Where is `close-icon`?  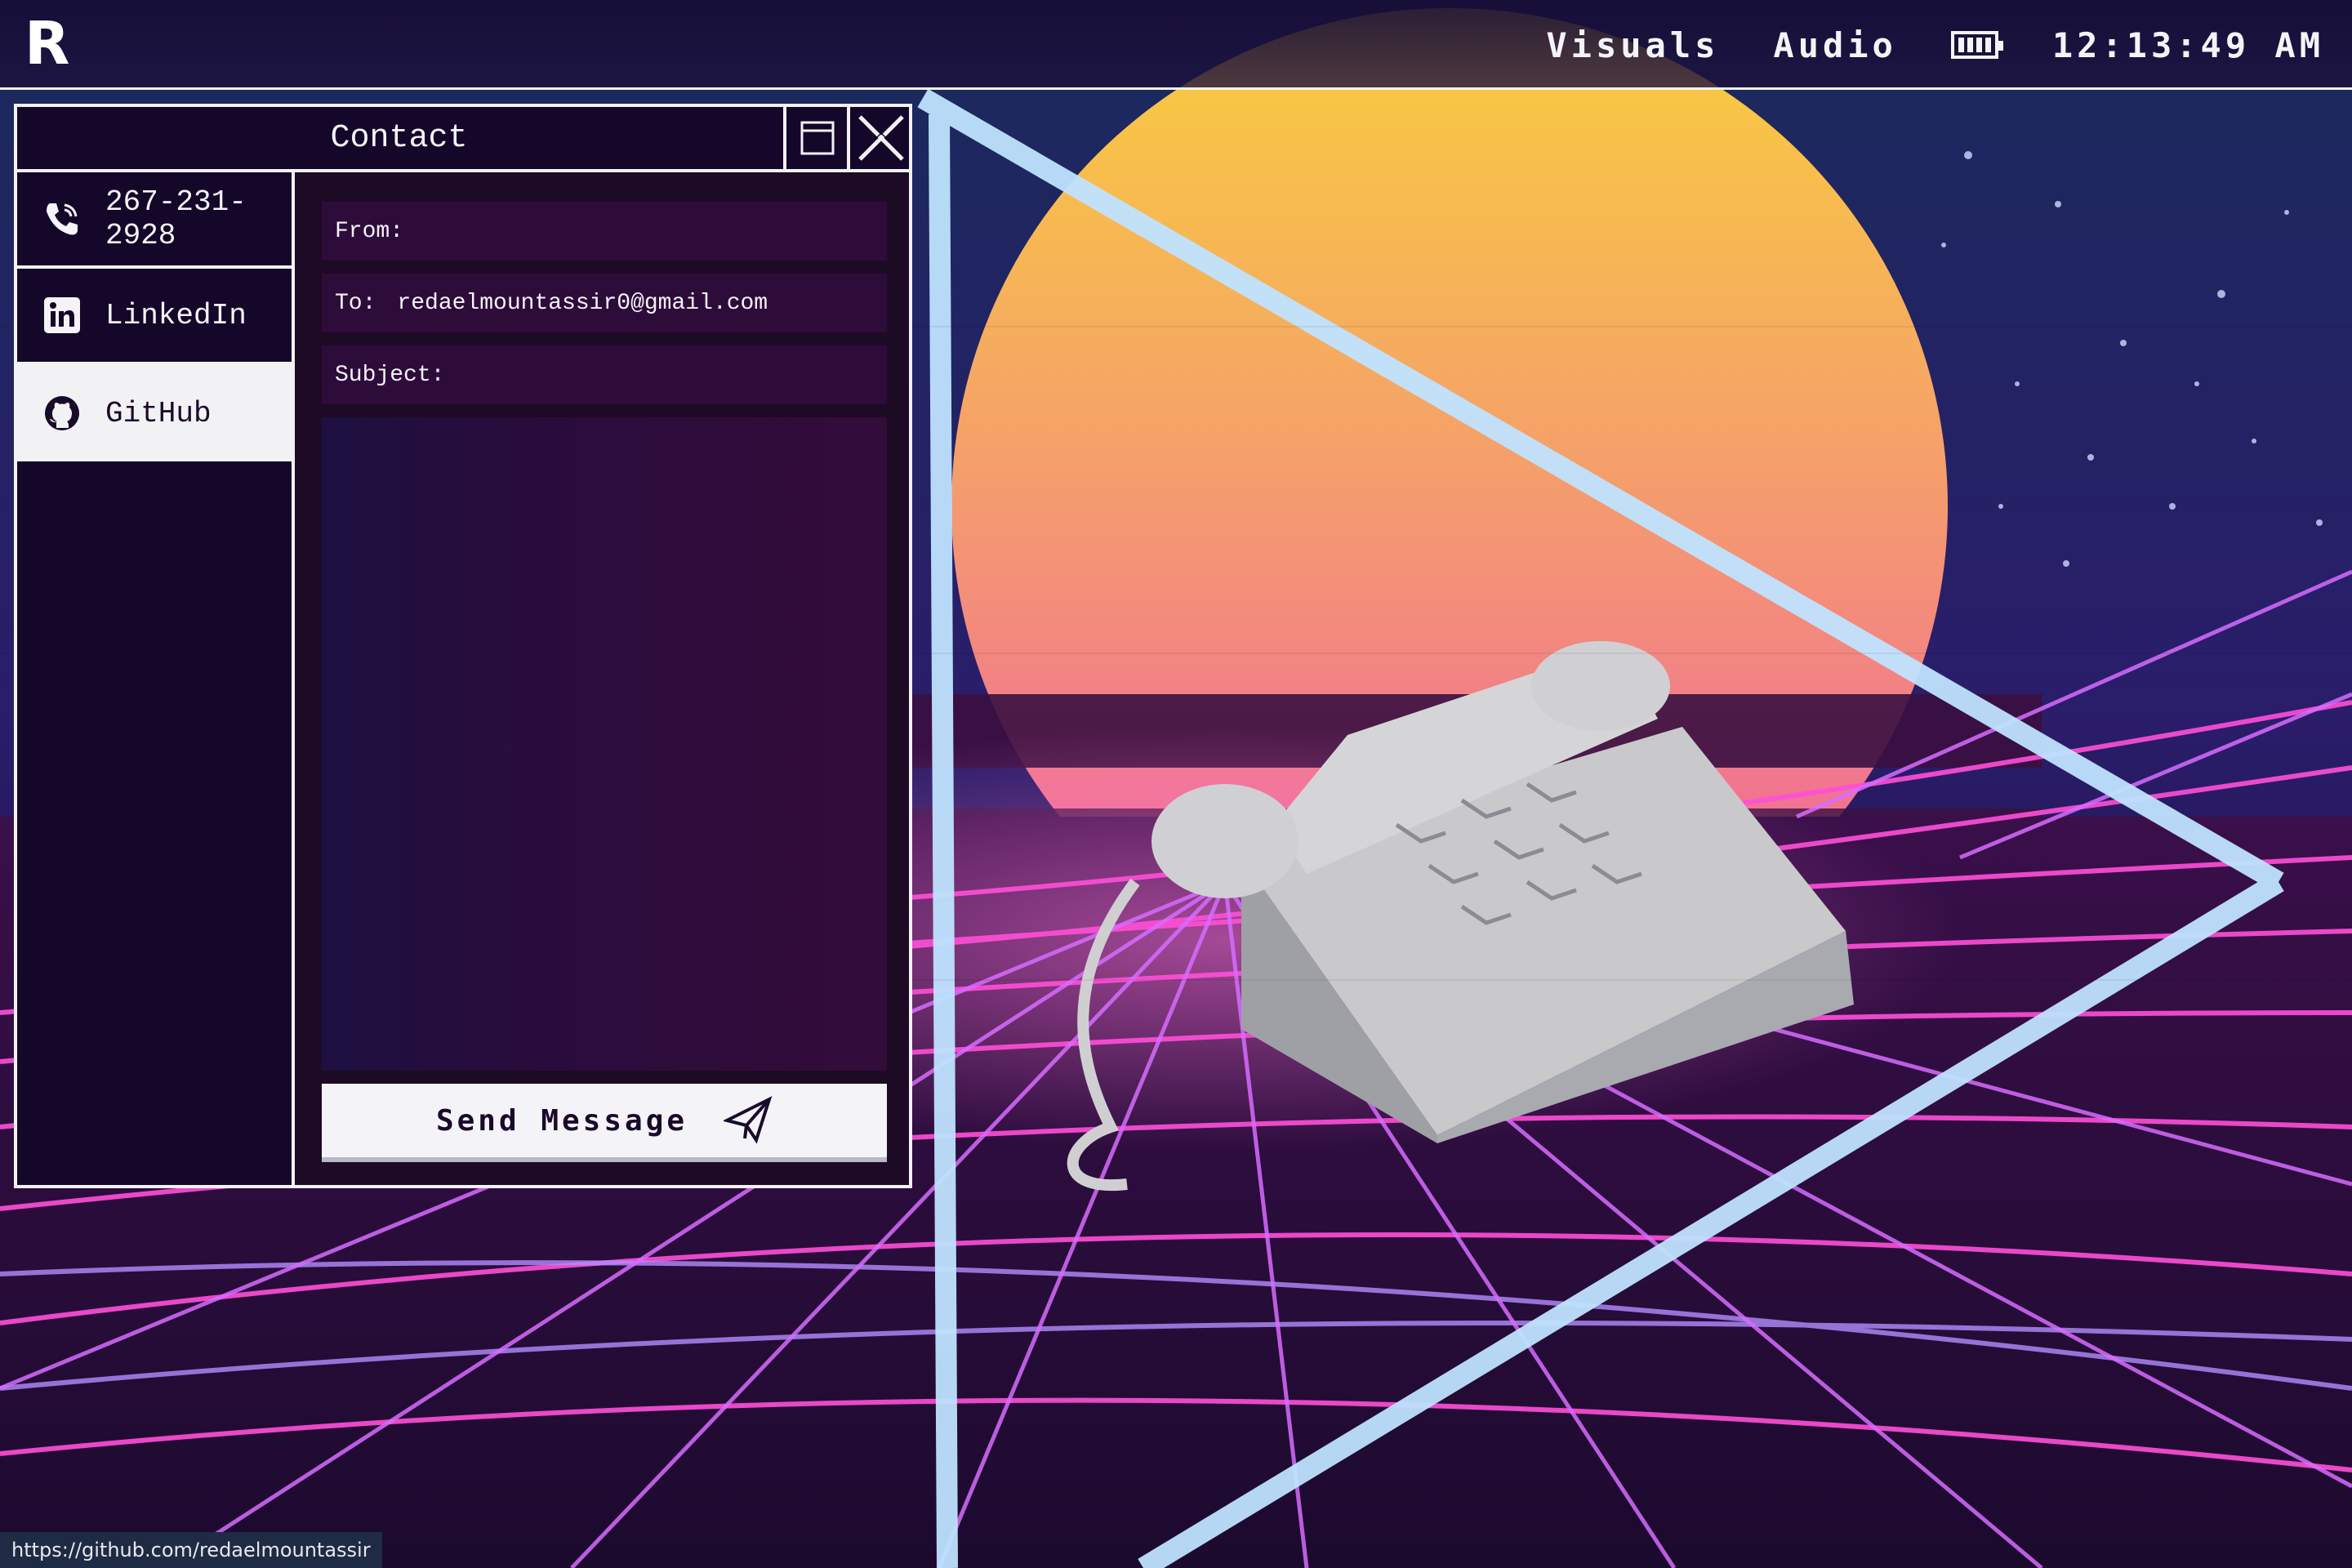 close-icon is located at coordinates (881, 138).